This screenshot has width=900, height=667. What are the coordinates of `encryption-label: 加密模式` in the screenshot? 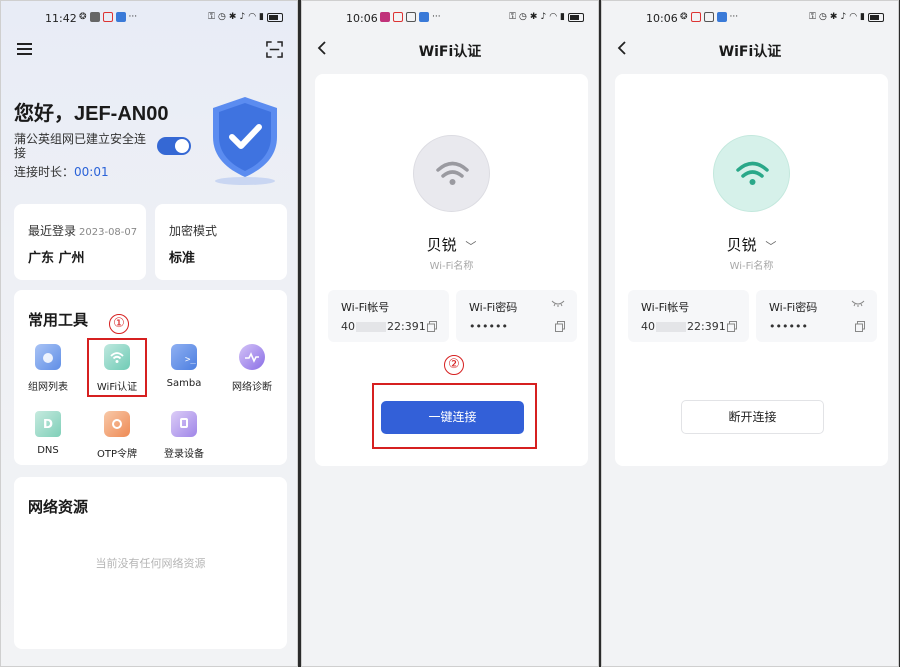 It's located at (193, 231).